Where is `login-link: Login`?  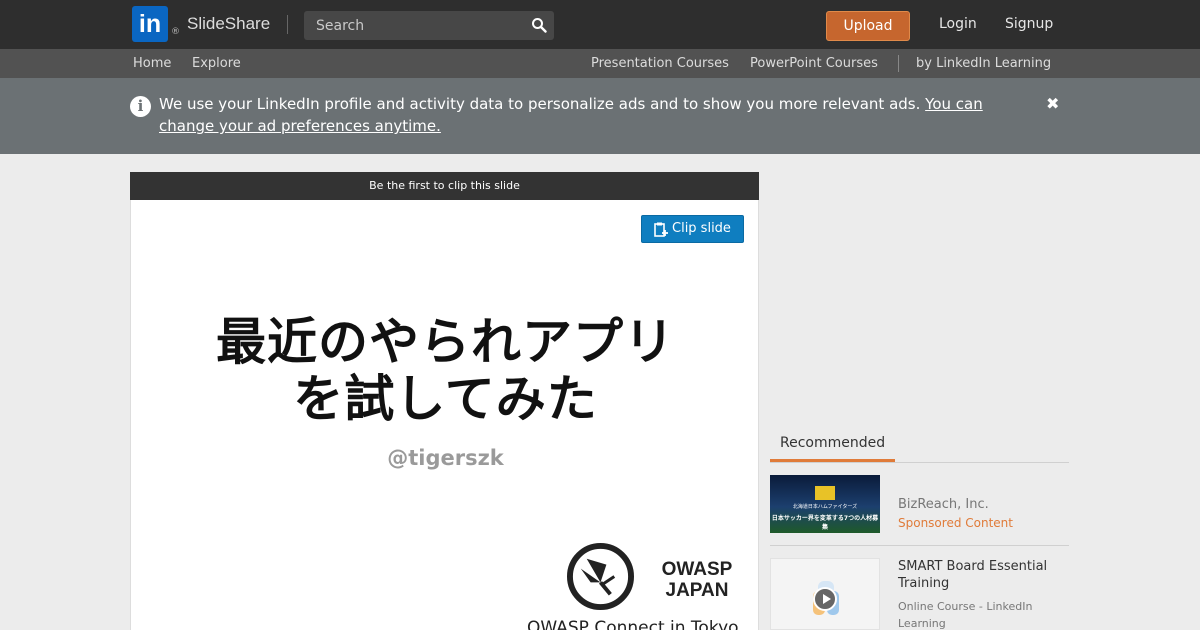
login-link: Login is located at coordinates (958, 24).